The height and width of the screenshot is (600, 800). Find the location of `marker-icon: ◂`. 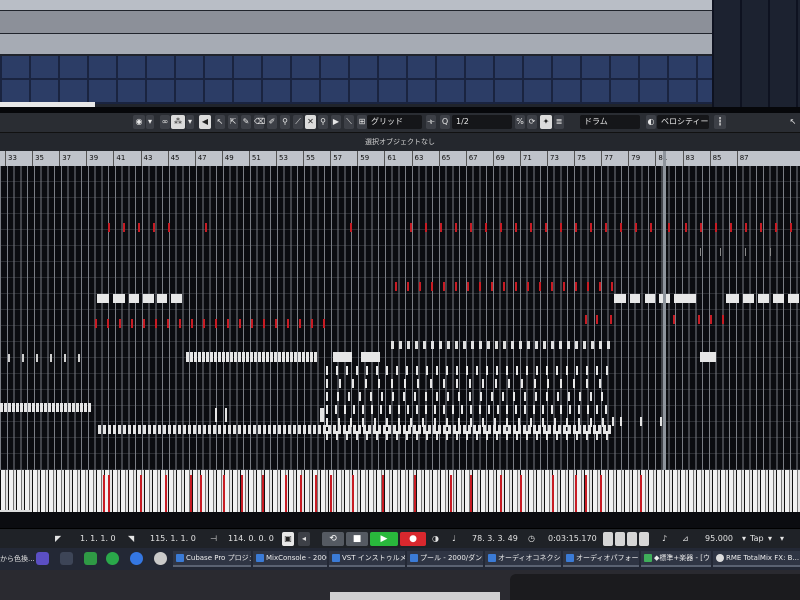

marker-icon: ◂ is located at coordinates (304, 539).